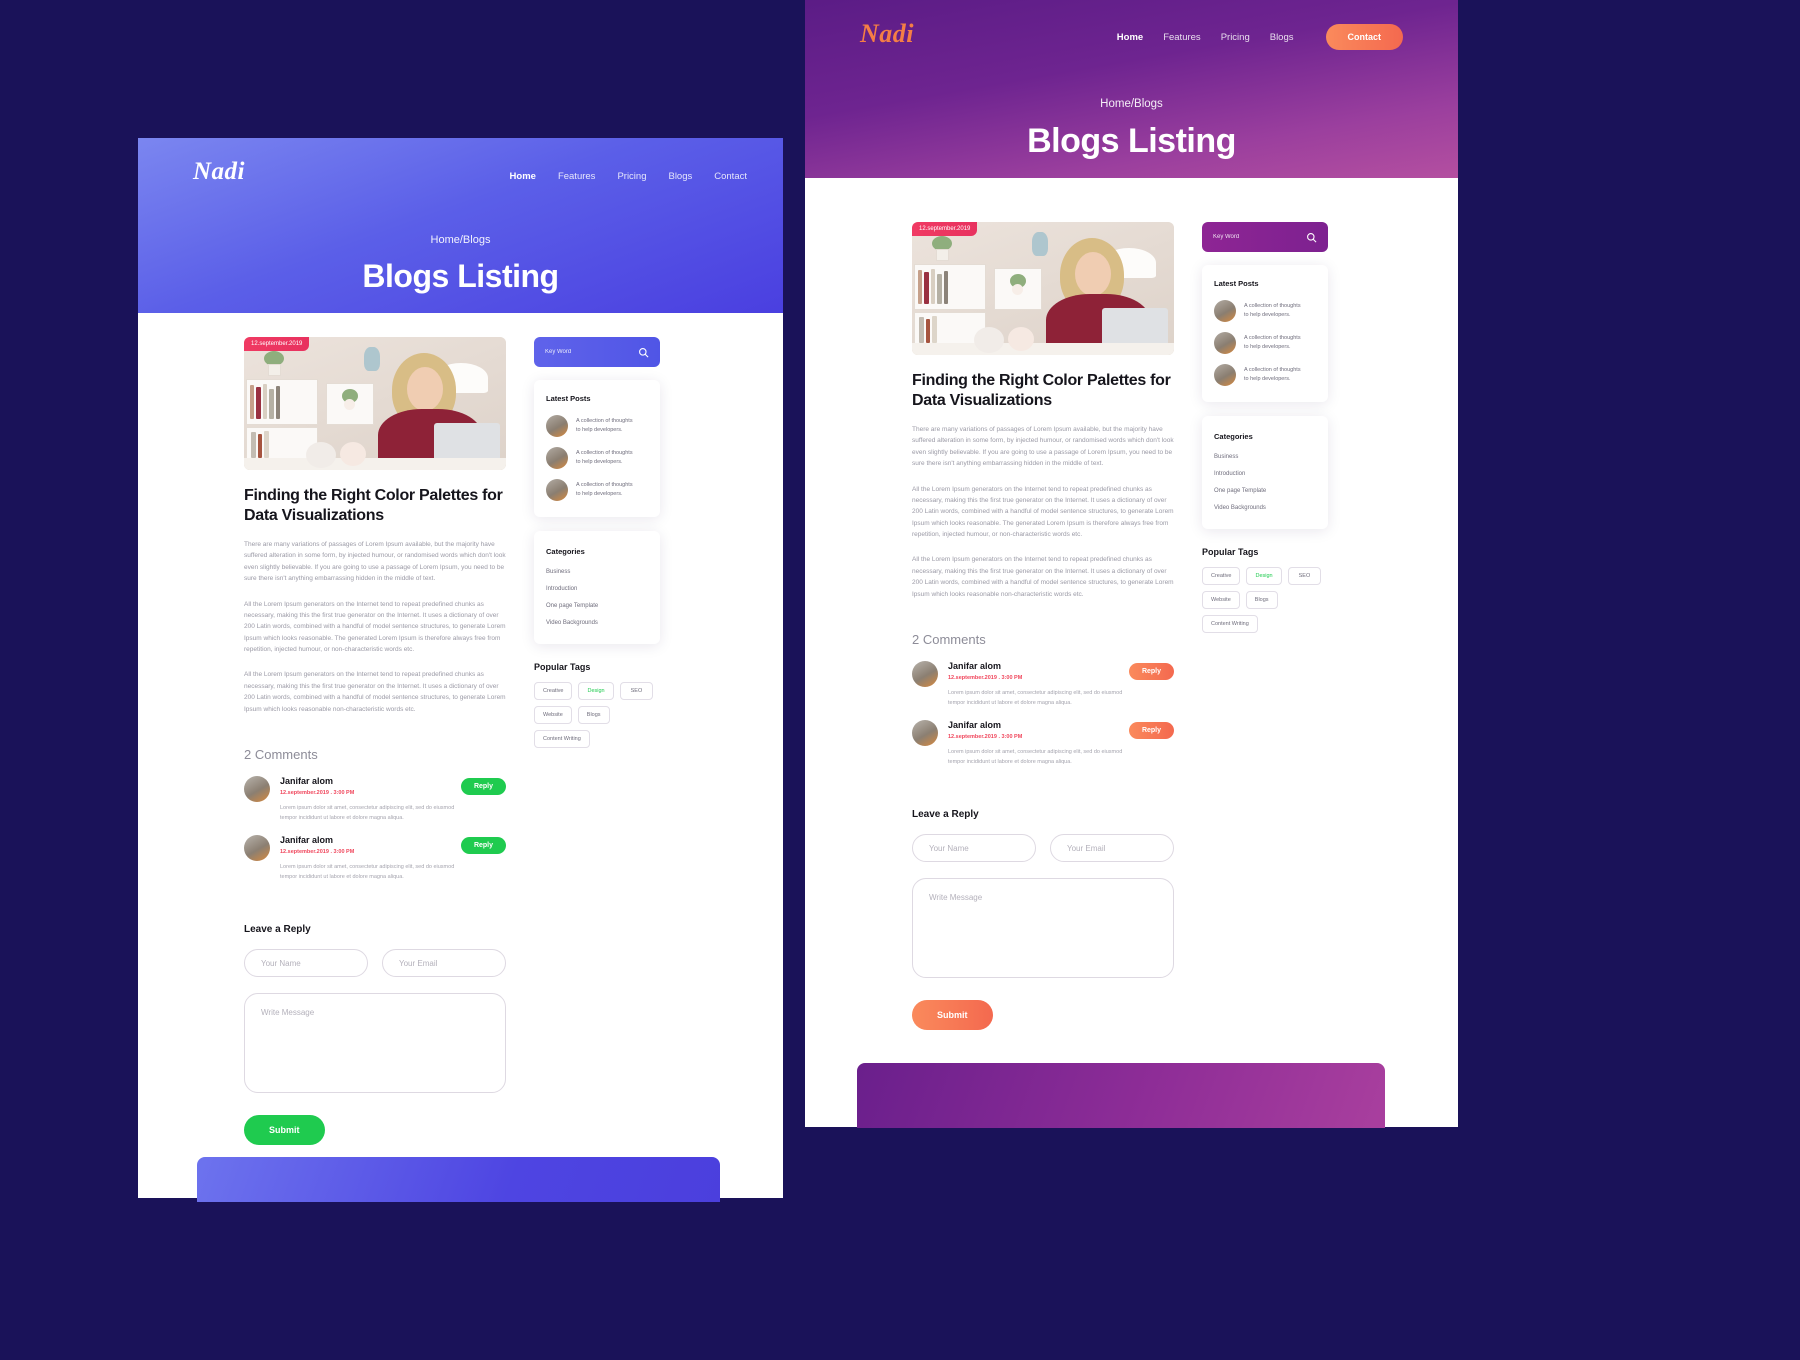  I want to click on email-field-placeholder: Your Email, so click(418, 963).